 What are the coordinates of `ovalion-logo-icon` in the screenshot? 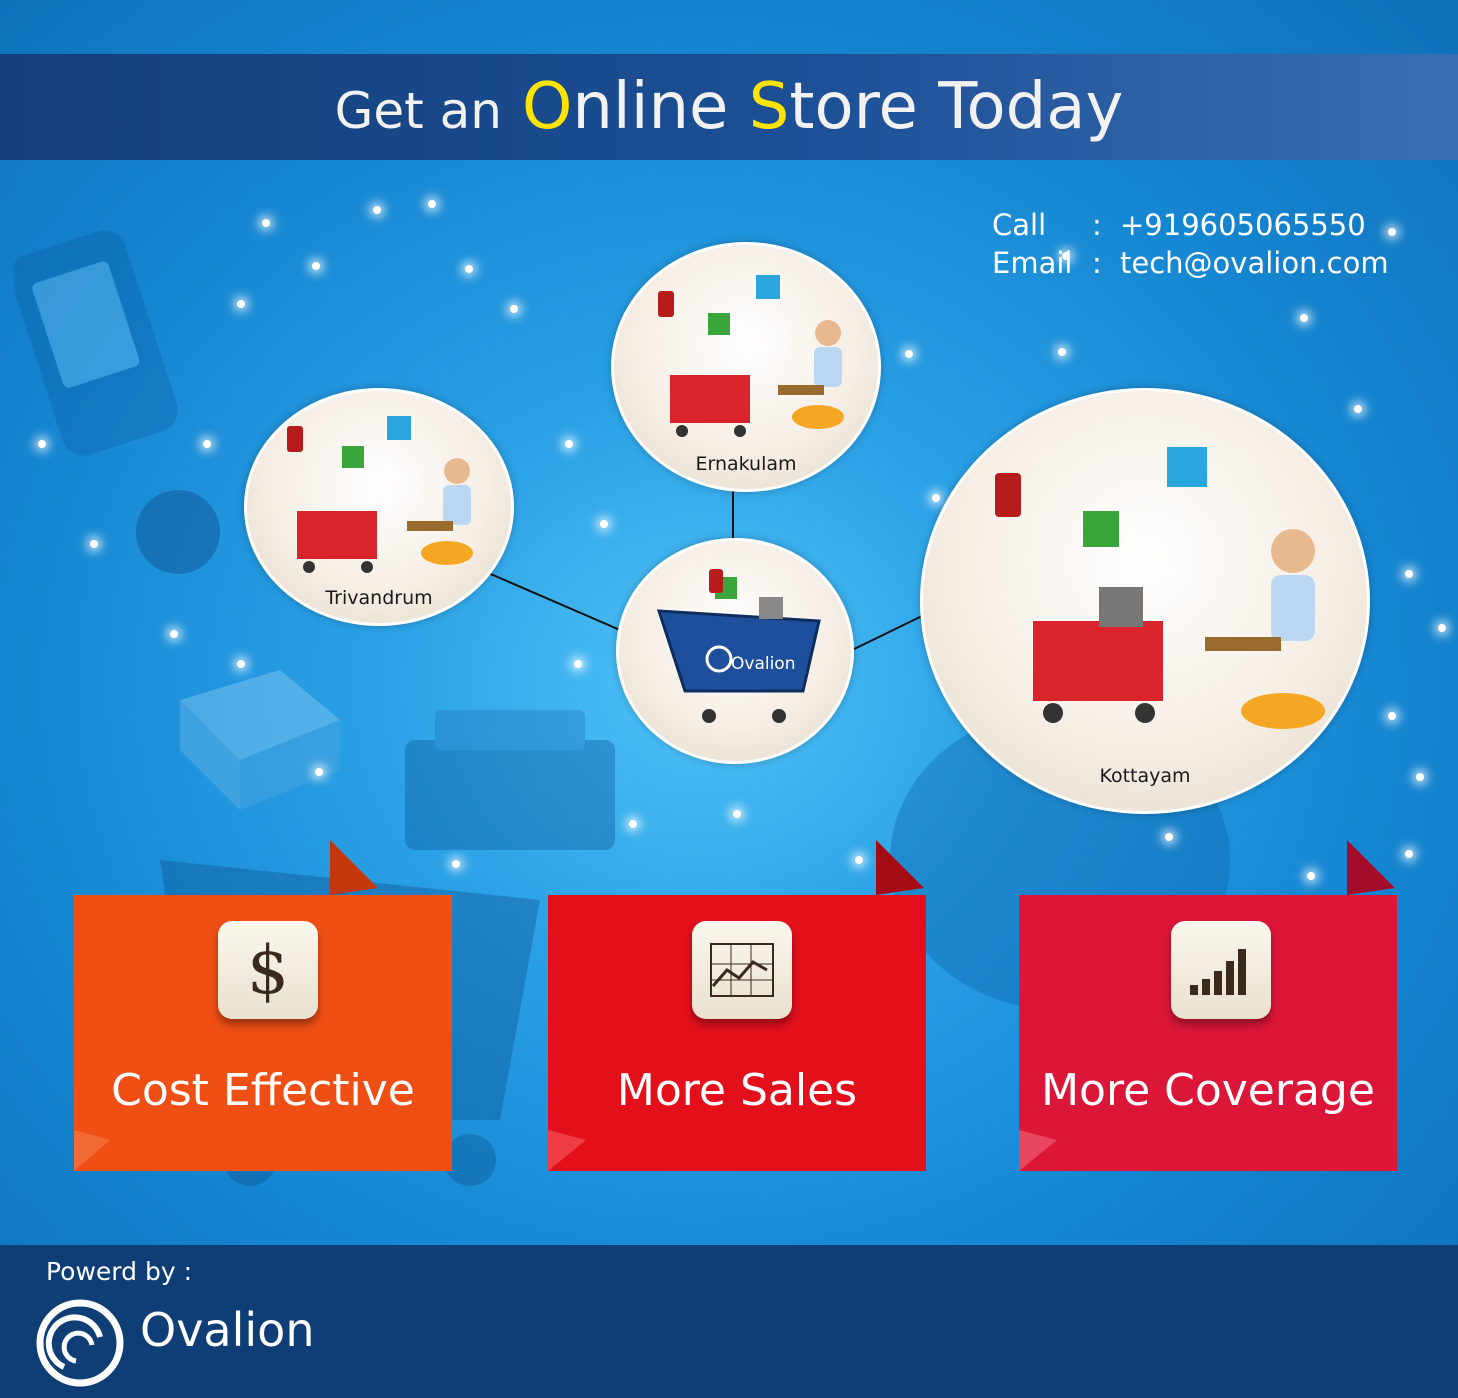 It's located at (80, 1343).